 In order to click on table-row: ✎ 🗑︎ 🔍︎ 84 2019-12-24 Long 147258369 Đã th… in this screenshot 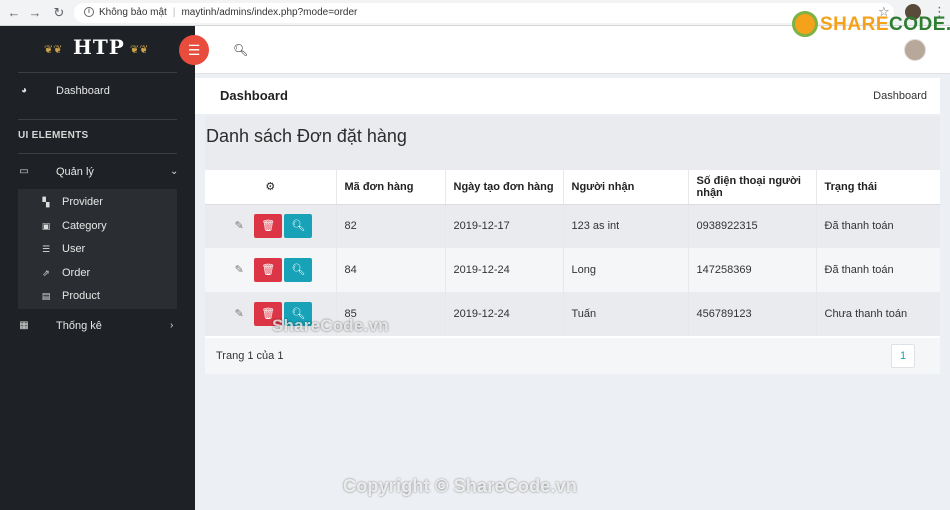, I will do `click(572, 270)`.